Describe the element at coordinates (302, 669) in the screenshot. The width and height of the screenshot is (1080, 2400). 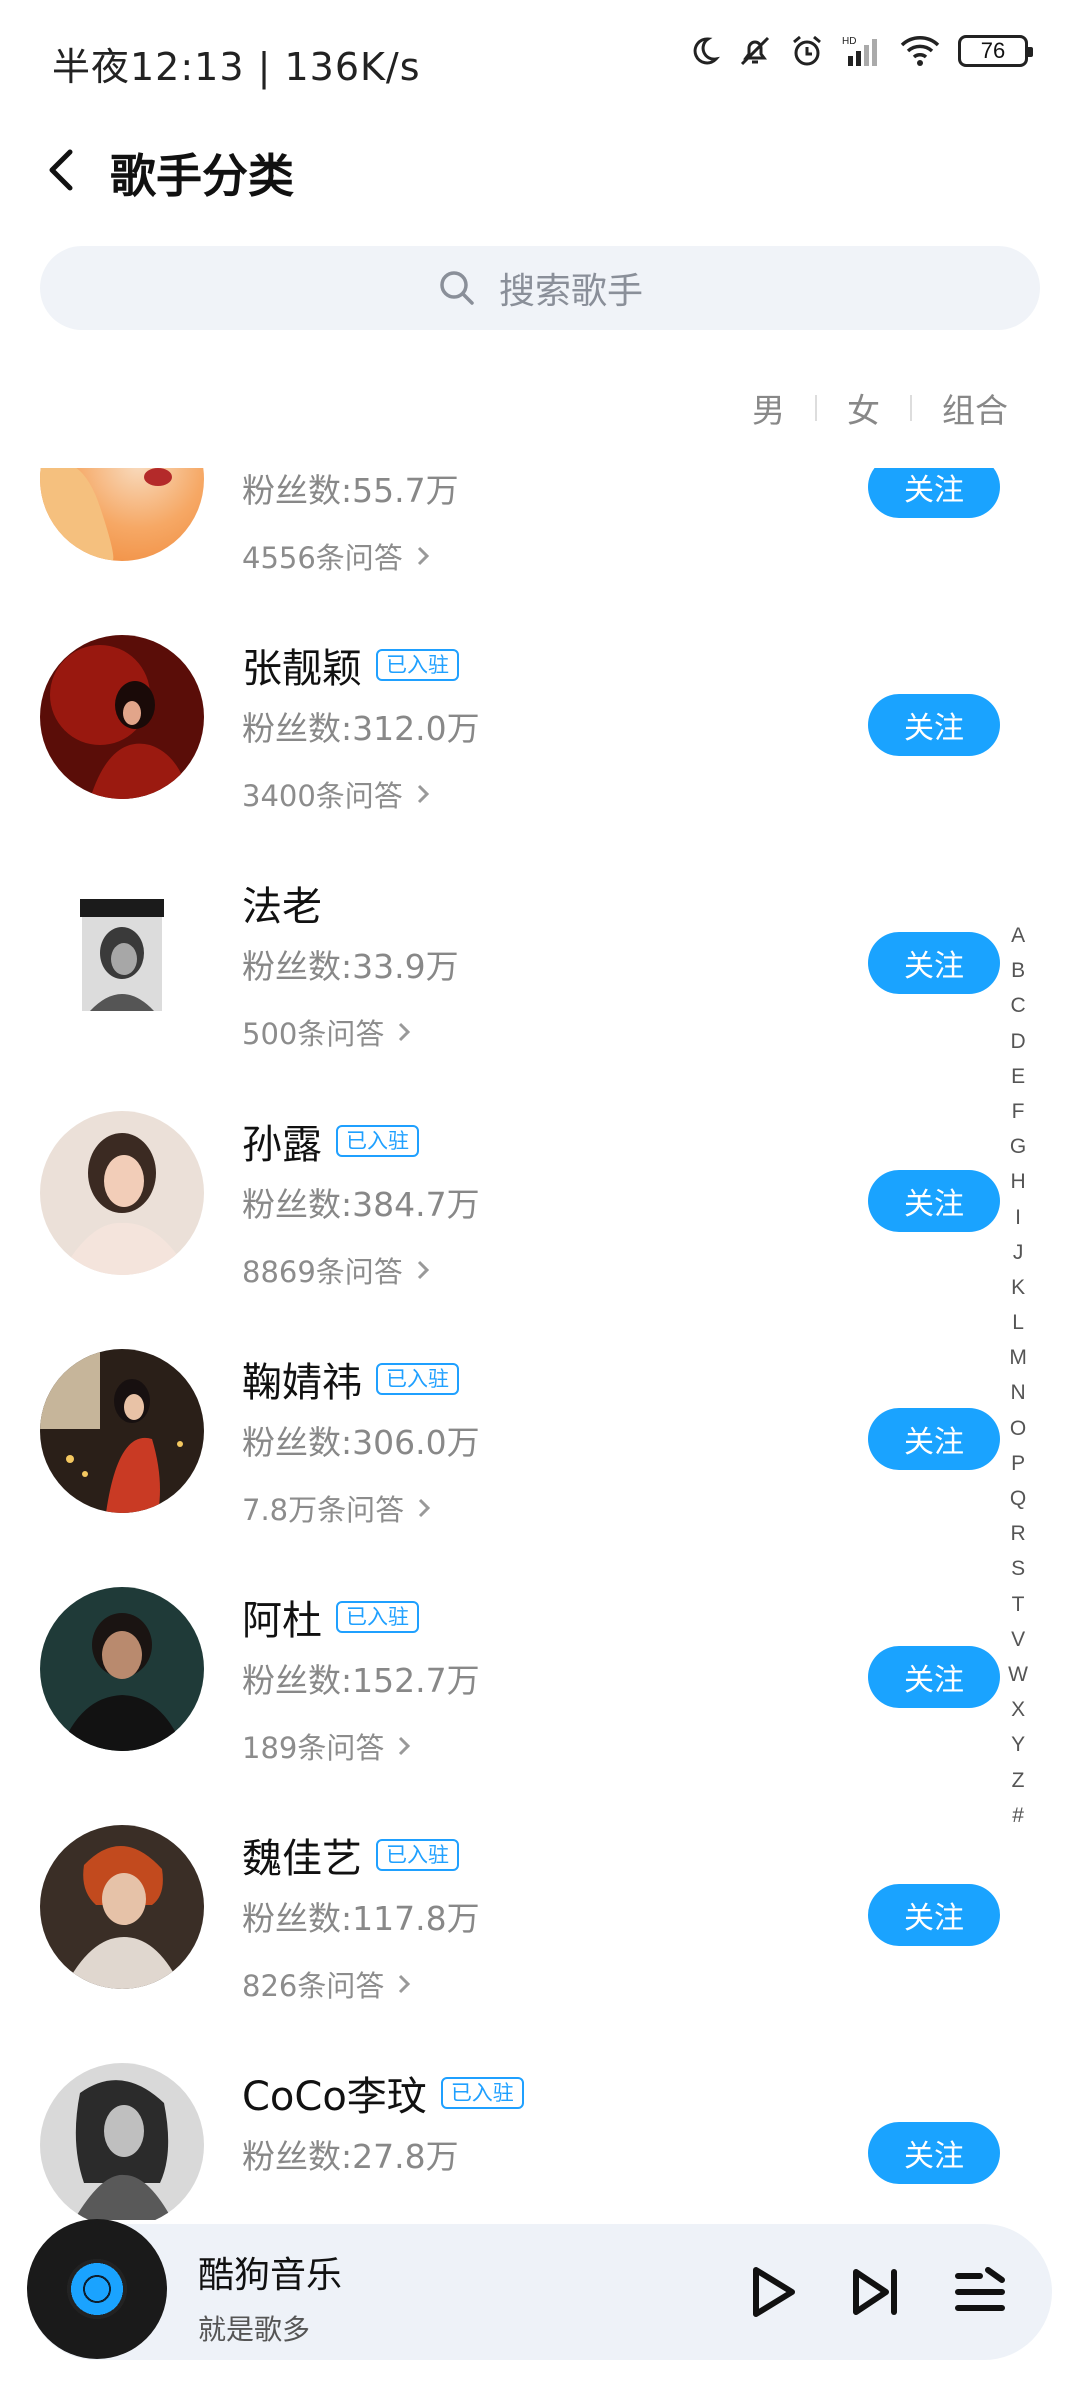
I see `singer-name: 张靓颖` at that location.